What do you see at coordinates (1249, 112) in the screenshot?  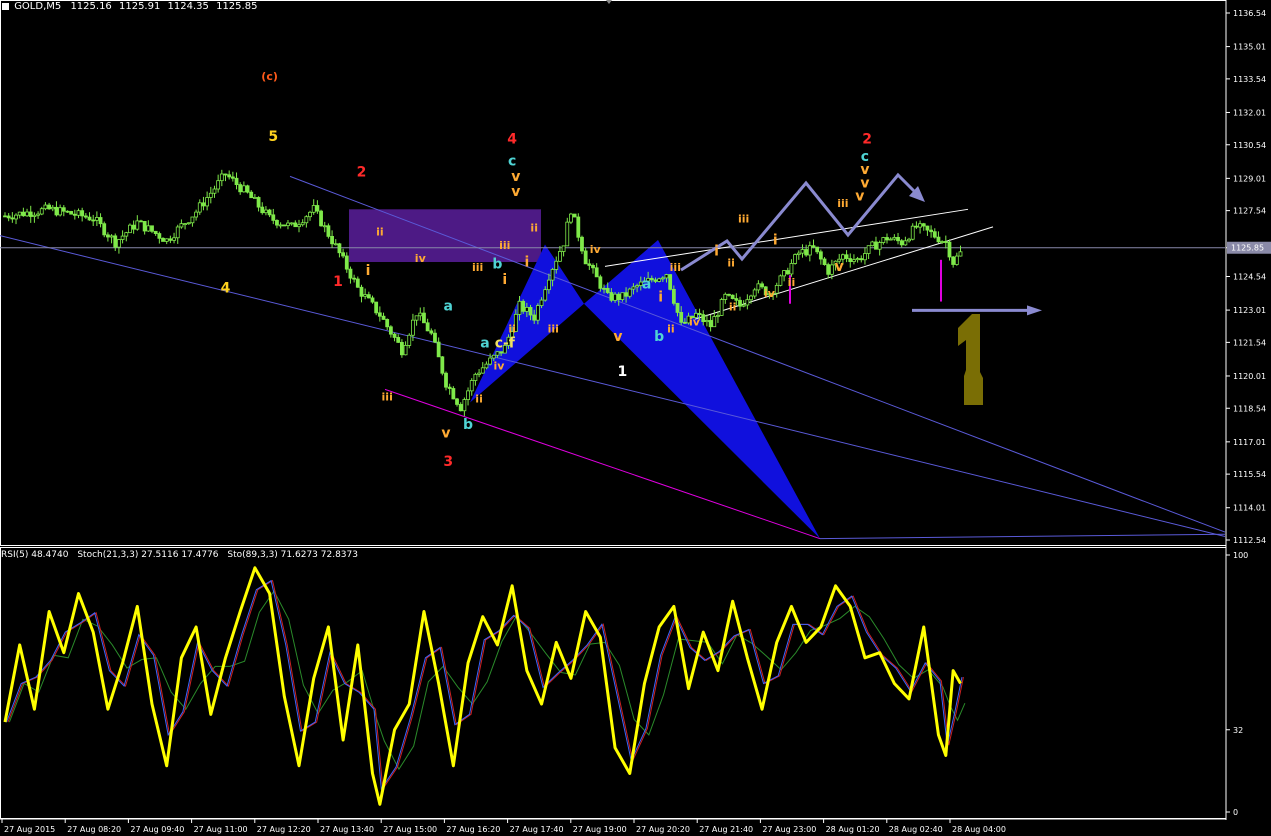 I see `price-tick-label: 1132.01` at bounding box center [1249, 112].